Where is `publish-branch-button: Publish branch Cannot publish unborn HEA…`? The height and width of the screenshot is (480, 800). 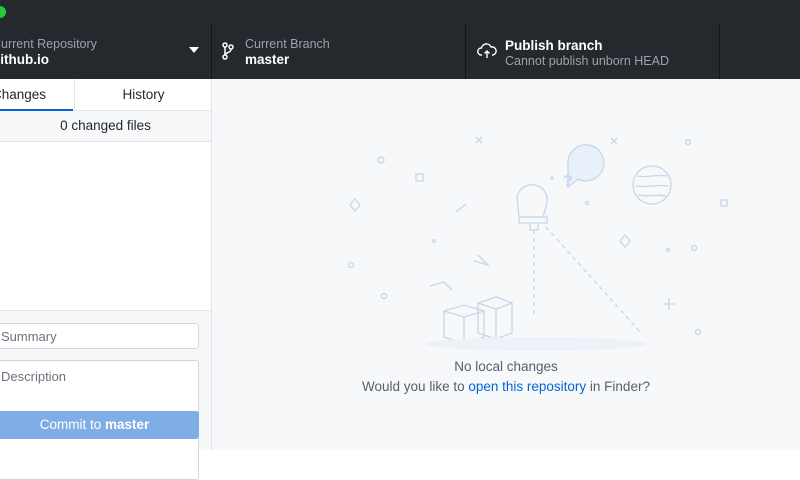
publish-branch-button: Publish branch Cannot publish unborn HEA… is located at coordinates (593, 51).